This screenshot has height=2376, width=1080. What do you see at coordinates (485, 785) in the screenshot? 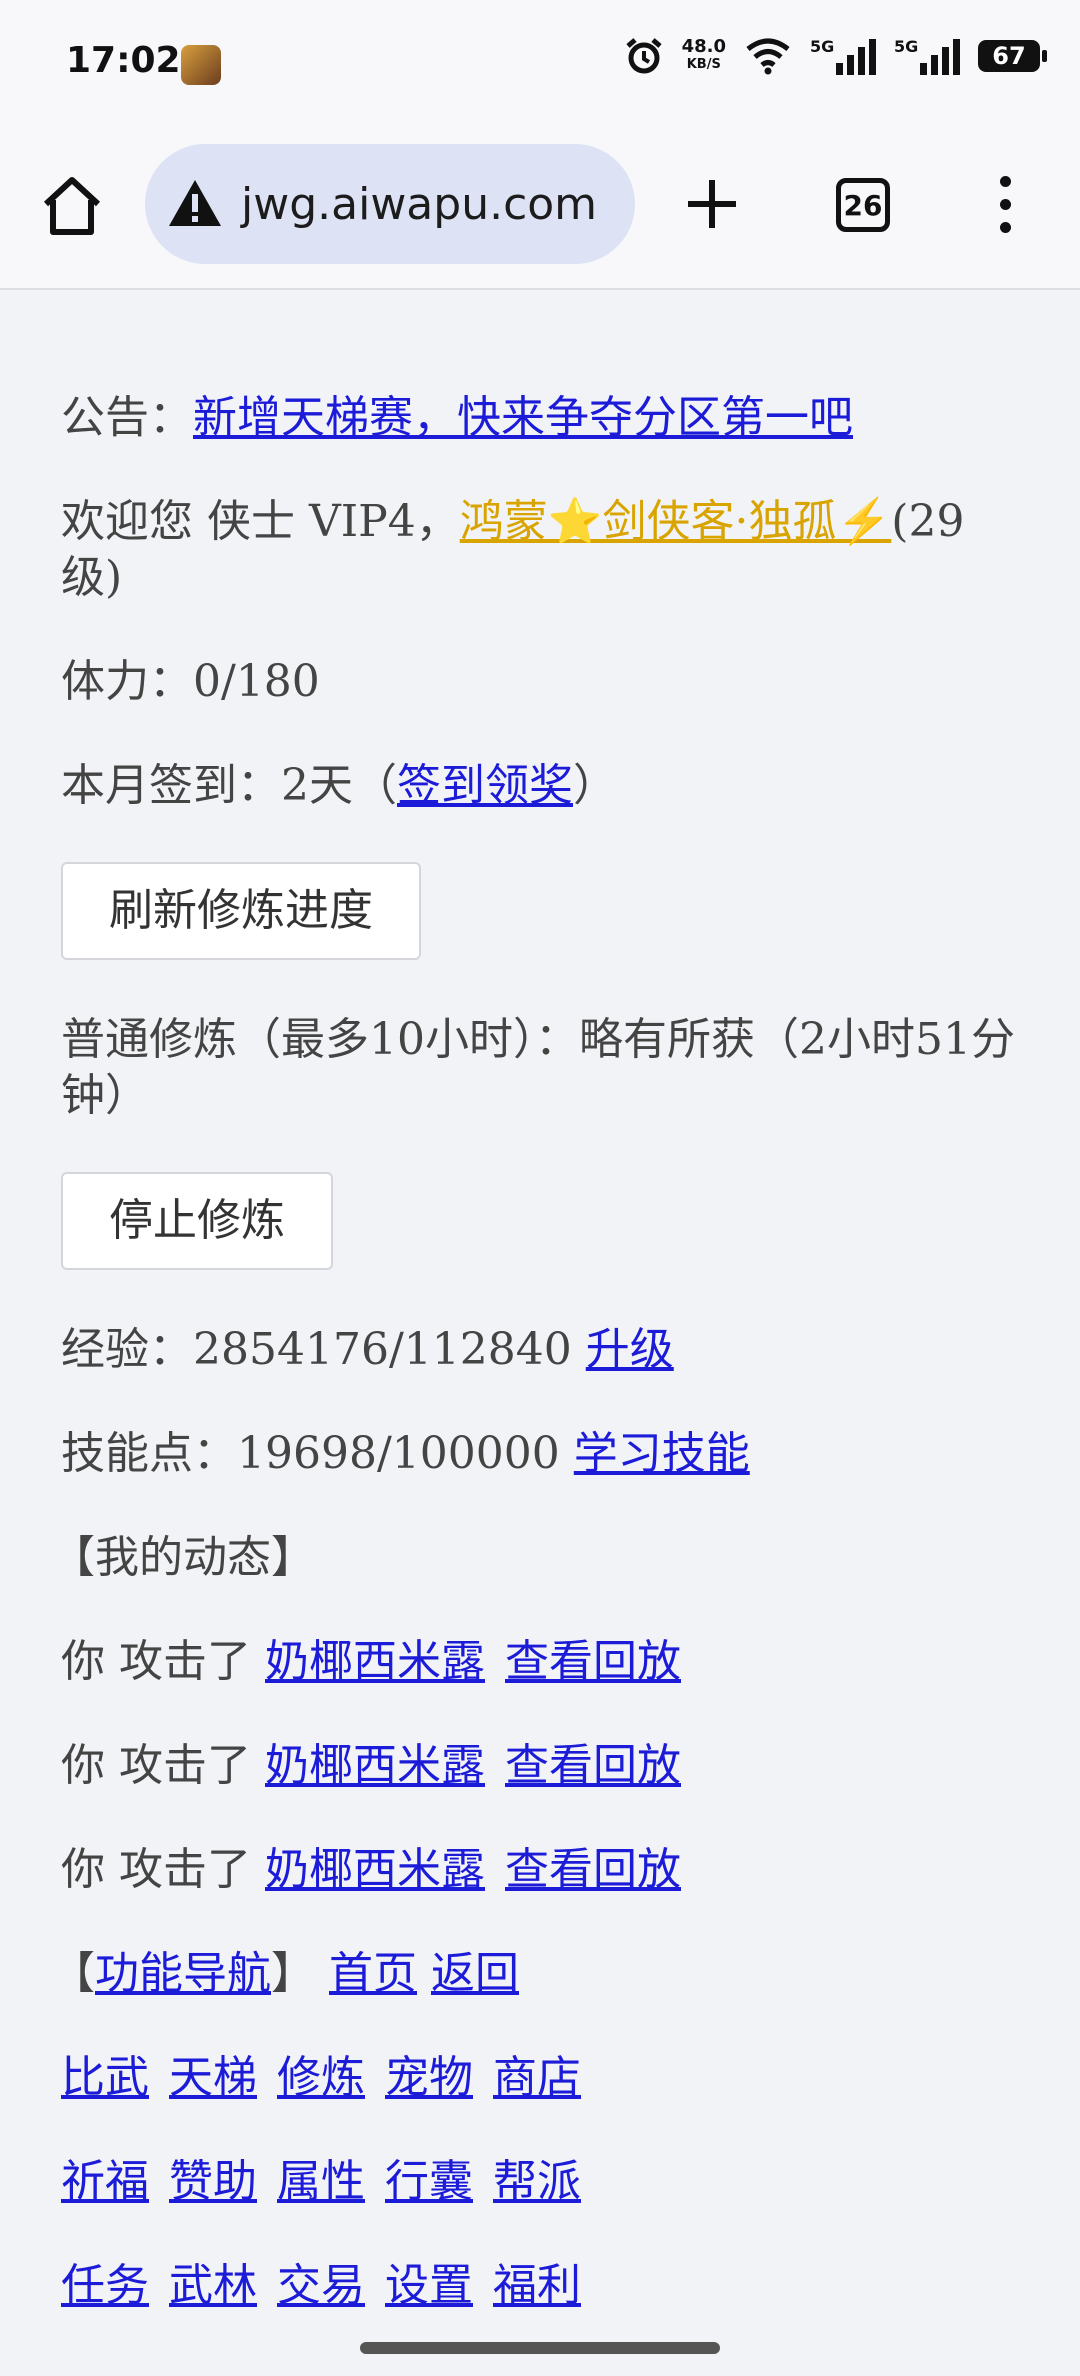
I see `checkin-reward-link: 签到领奖` at bounding box center [485, 785].